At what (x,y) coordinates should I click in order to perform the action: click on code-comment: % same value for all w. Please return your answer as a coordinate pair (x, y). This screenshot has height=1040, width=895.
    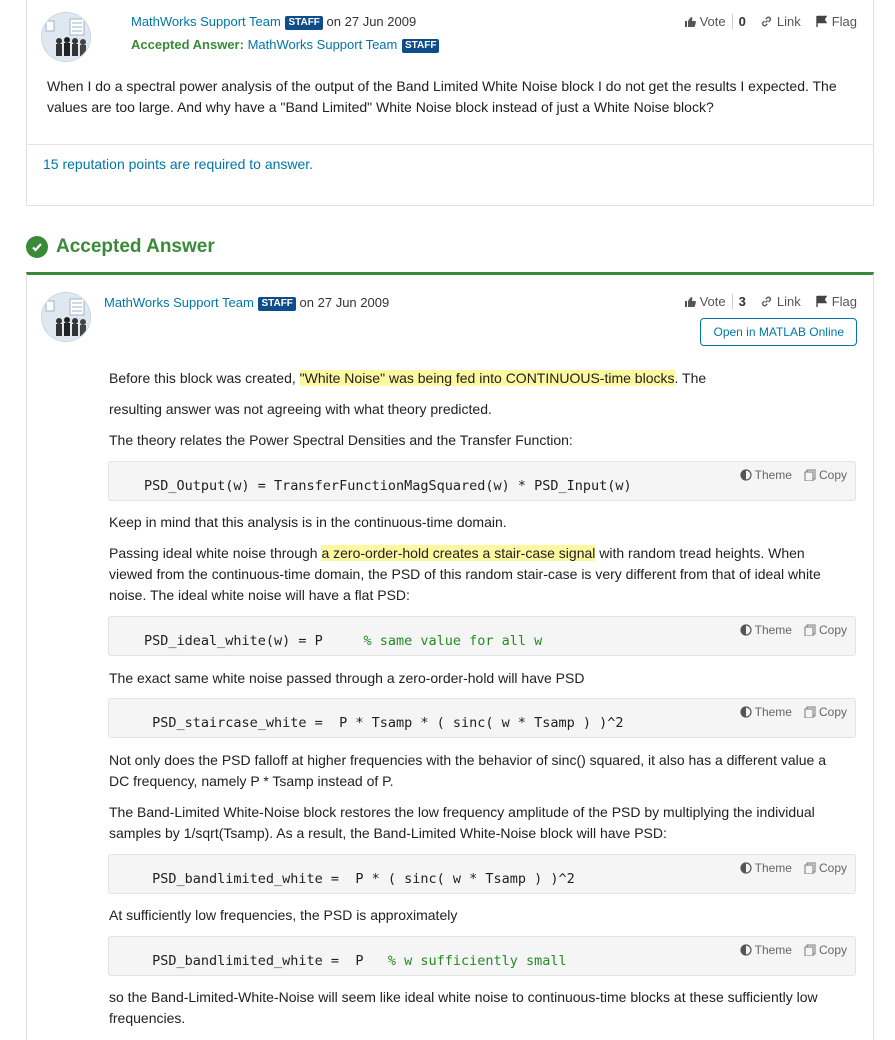
    Looking at the image, I should click on (453, 641).